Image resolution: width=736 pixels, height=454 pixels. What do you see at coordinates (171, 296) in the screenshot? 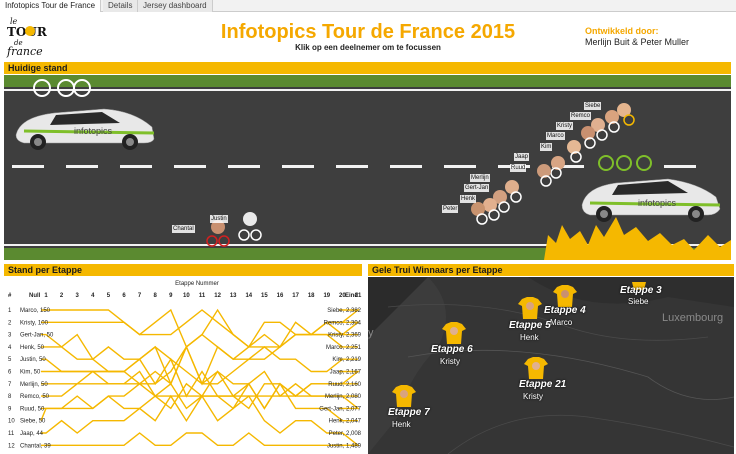
I see `stage-number-header: 9` at bounding box center [171, 296].